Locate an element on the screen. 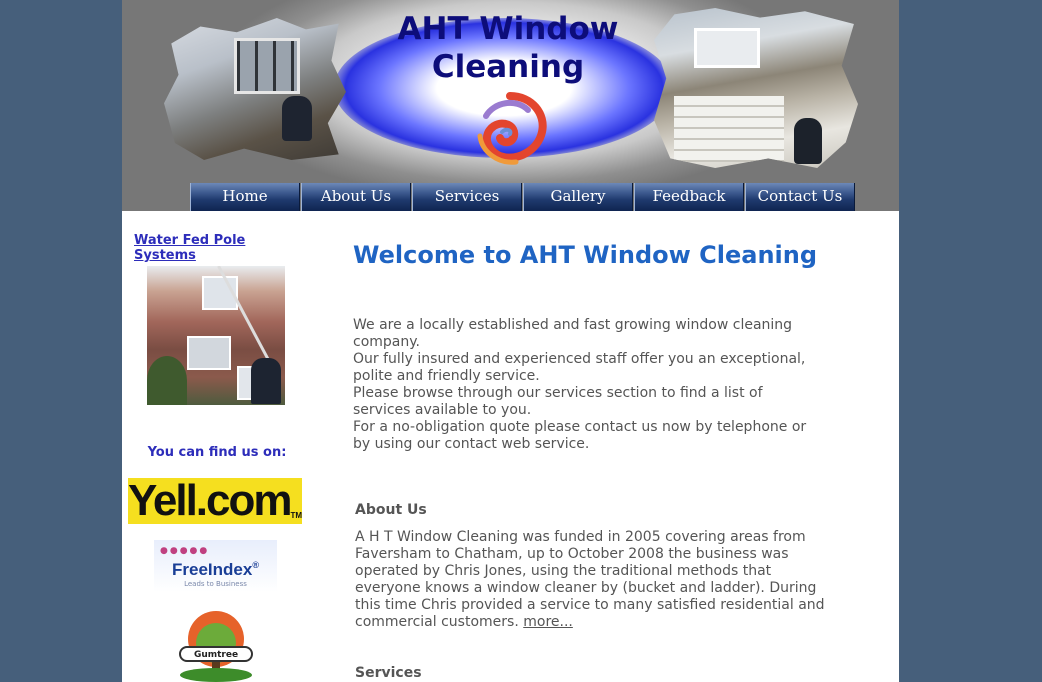  nav-home: Home is located at coordinates (245, 197).